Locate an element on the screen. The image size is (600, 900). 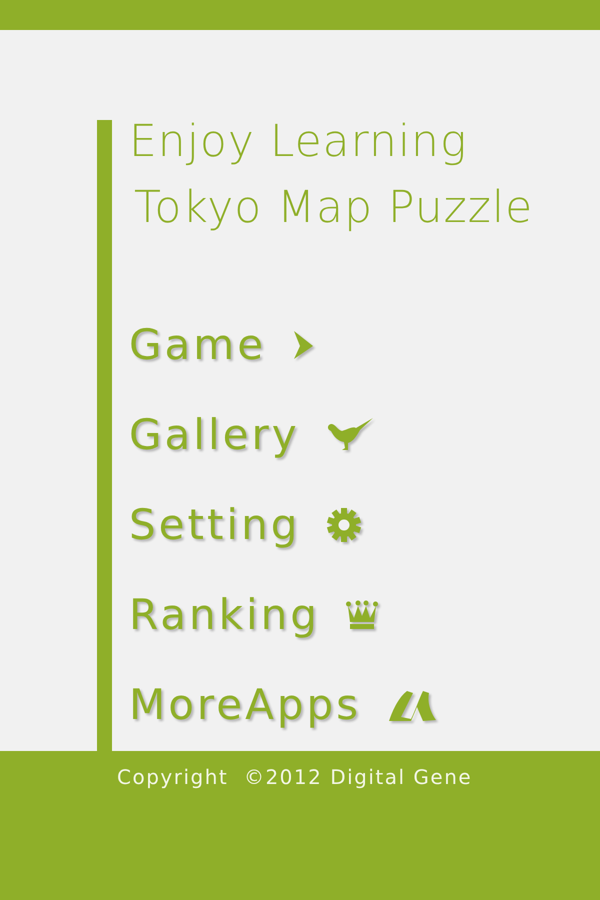
menu-item: MoreApps is located at coordinates (245, 705).